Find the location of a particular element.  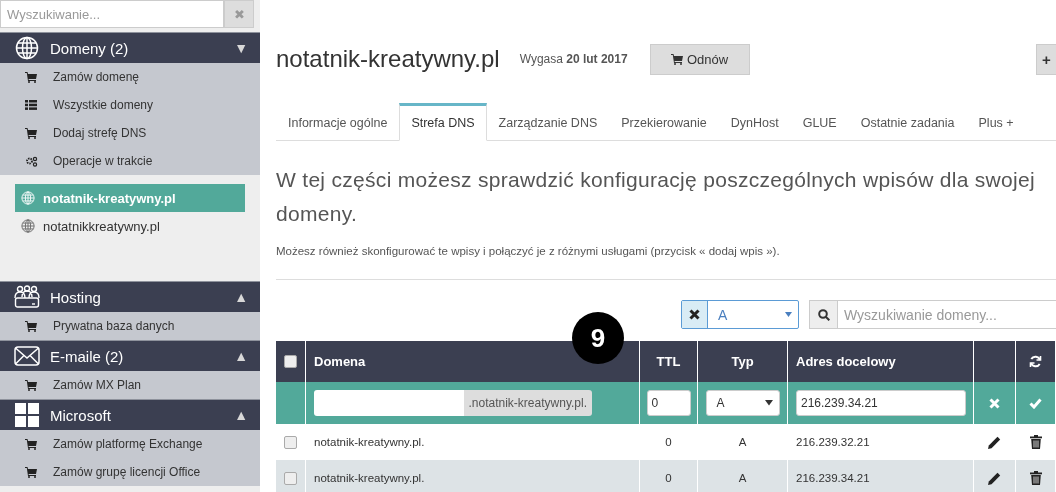

menu-item: Zamów grupę licencji Office is located at coordinates (130, 472).